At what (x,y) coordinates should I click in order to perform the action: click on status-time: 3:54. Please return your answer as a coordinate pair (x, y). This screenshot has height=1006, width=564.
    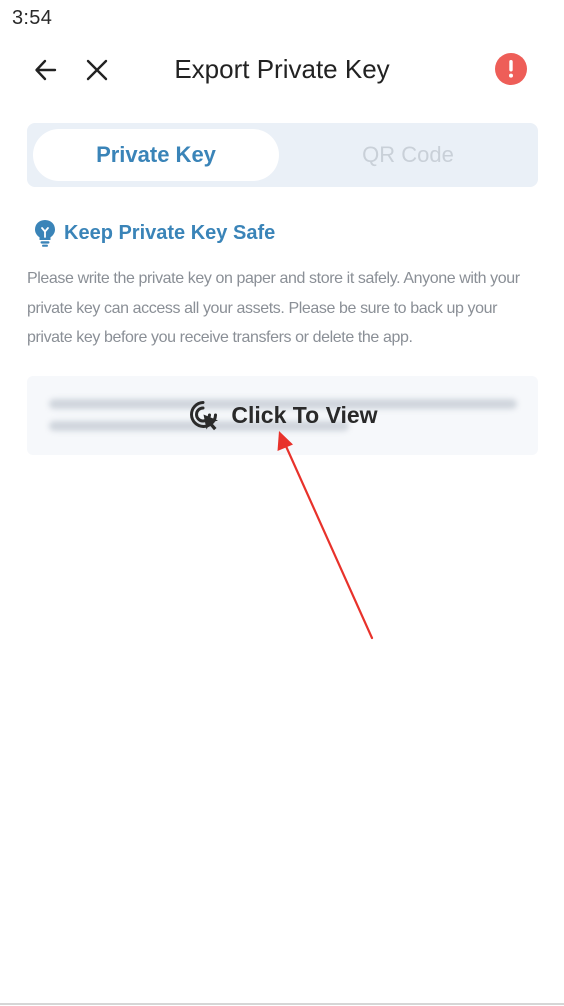
    Looking at the image, I should click on (32, 18).